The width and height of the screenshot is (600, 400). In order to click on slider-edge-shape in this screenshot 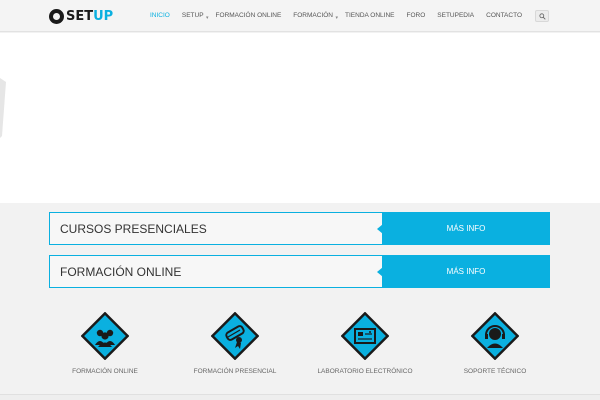, I will do `click(3, 108)`.